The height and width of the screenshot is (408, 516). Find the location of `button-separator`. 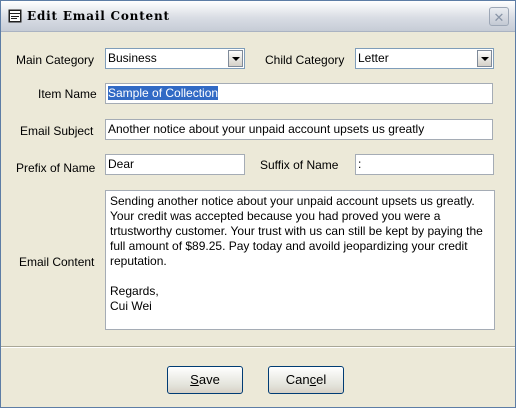

button-separator is located at coordinates (258, 347).